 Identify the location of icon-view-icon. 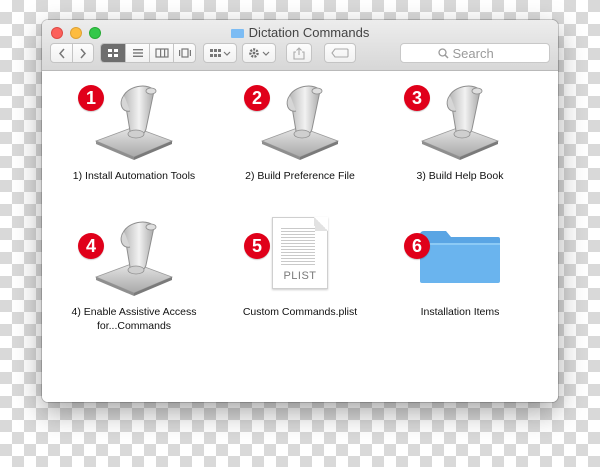
(113, 53).